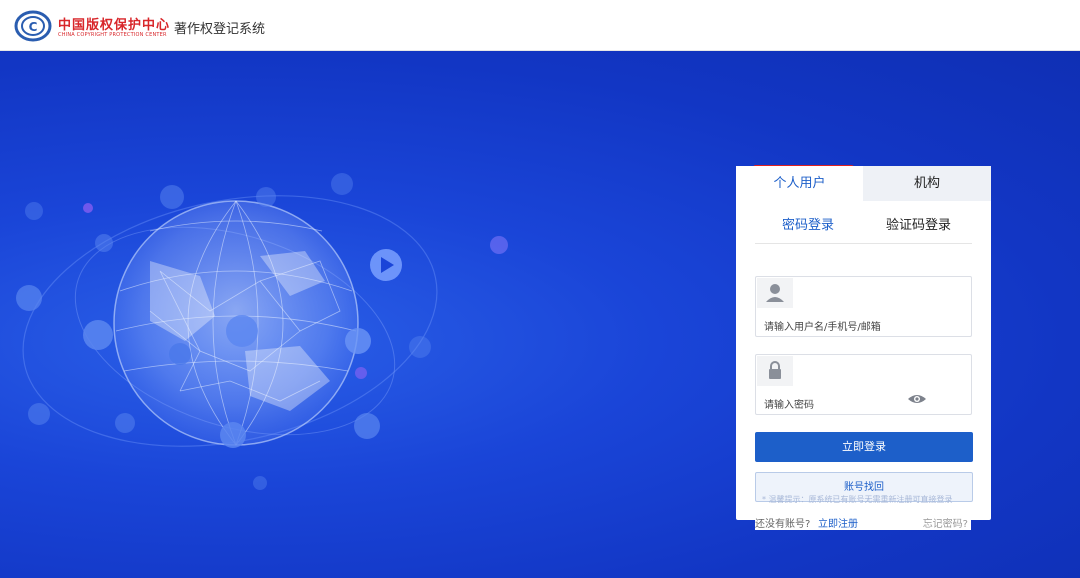  Describe the element at coordinates (799, 183) in the screenshot. I see `tab-personal-user: 个人用户` at that location.